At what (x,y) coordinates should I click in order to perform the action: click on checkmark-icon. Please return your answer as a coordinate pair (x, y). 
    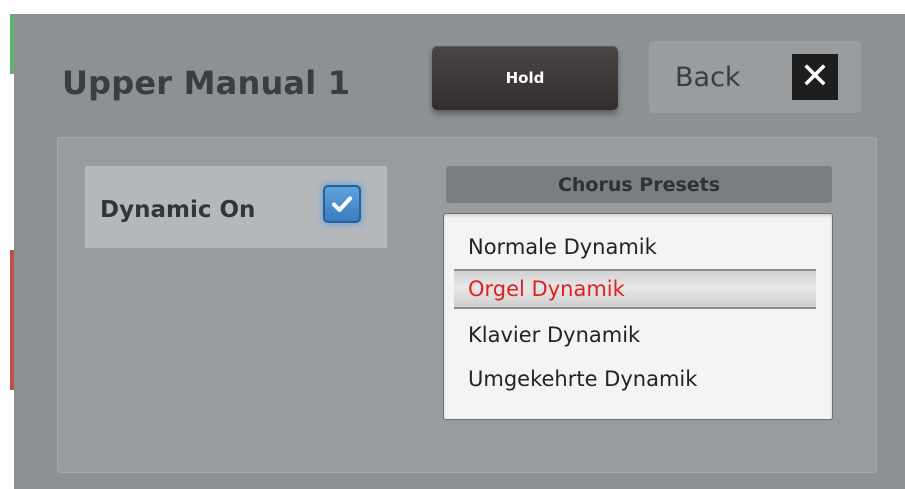
    Looking at the image, I should click on (342, 204).